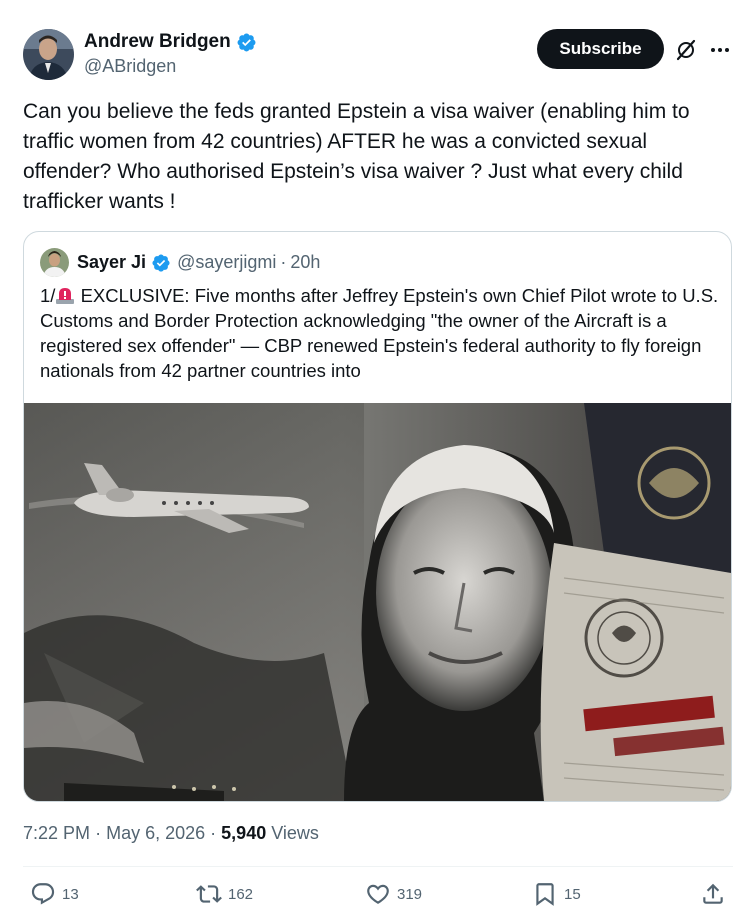  What do you see at coordinates (556, 894) in the screenshot?
I see `bookmark-button: 15` at bounding box center [556, 894].